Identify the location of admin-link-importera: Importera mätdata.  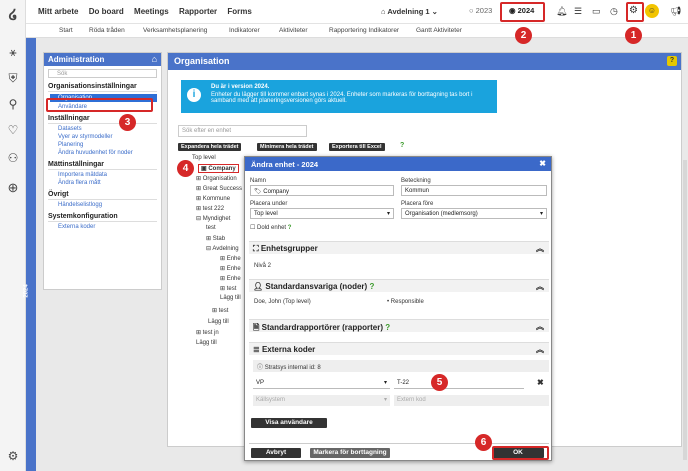
(109, 175).